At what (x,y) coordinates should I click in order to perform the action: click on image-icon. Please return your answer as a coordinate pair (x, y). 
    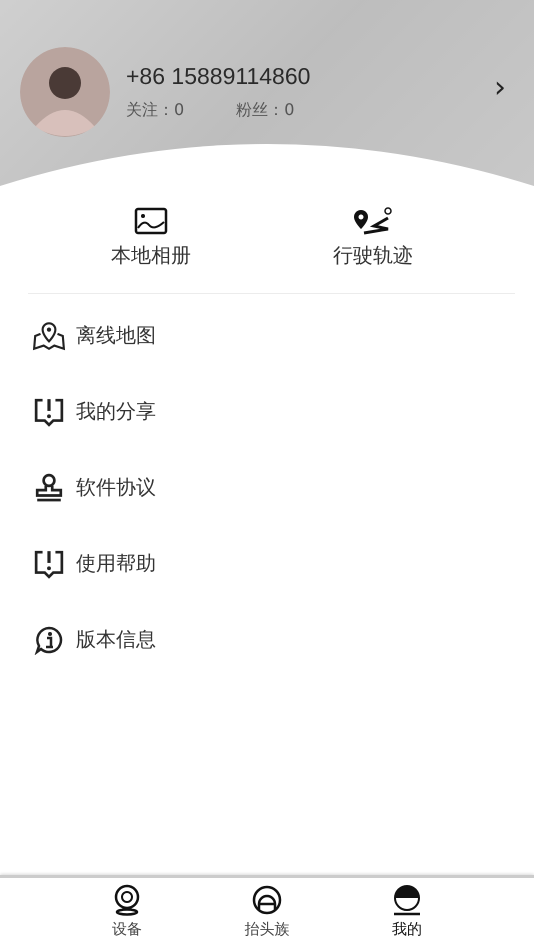
    Looking at the image, I should click on (151, 221).